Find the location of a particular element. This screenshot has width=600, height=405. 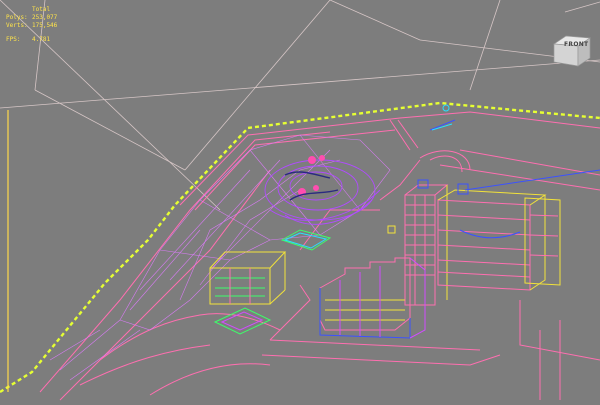

viewcube: FRONT is located at coordinates (572, 50).